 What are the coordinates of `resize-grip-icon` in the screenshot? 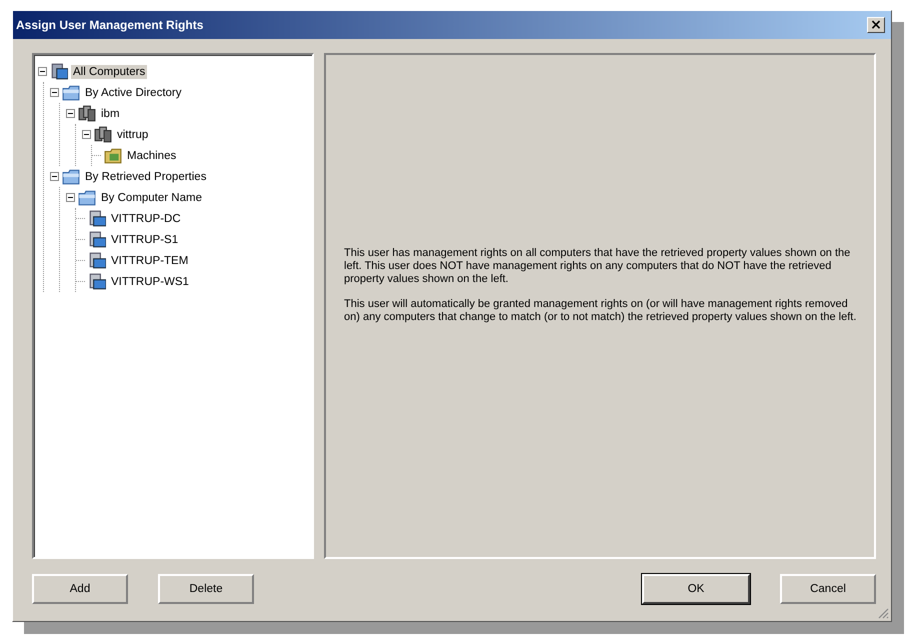 It's located at (883, 613).